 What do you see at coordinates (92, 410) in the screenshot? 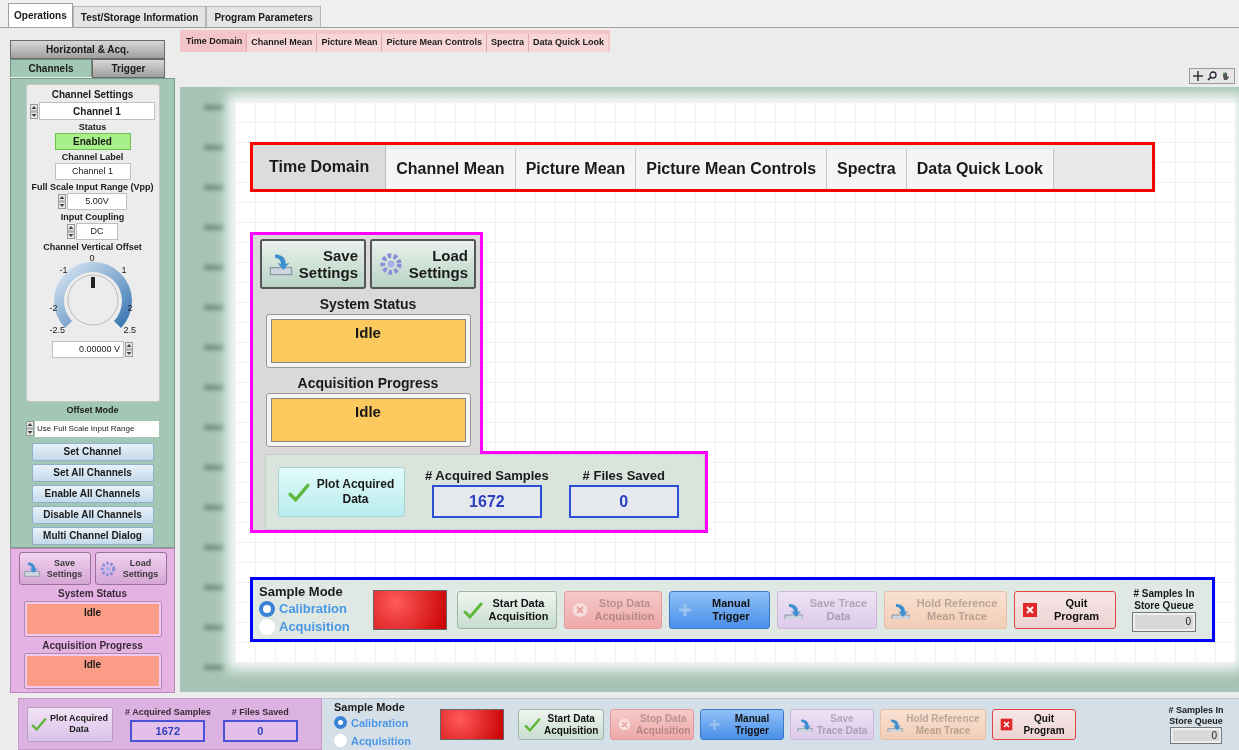
I see `field-caption: Offset Mode` at bounding box center [92, 410].